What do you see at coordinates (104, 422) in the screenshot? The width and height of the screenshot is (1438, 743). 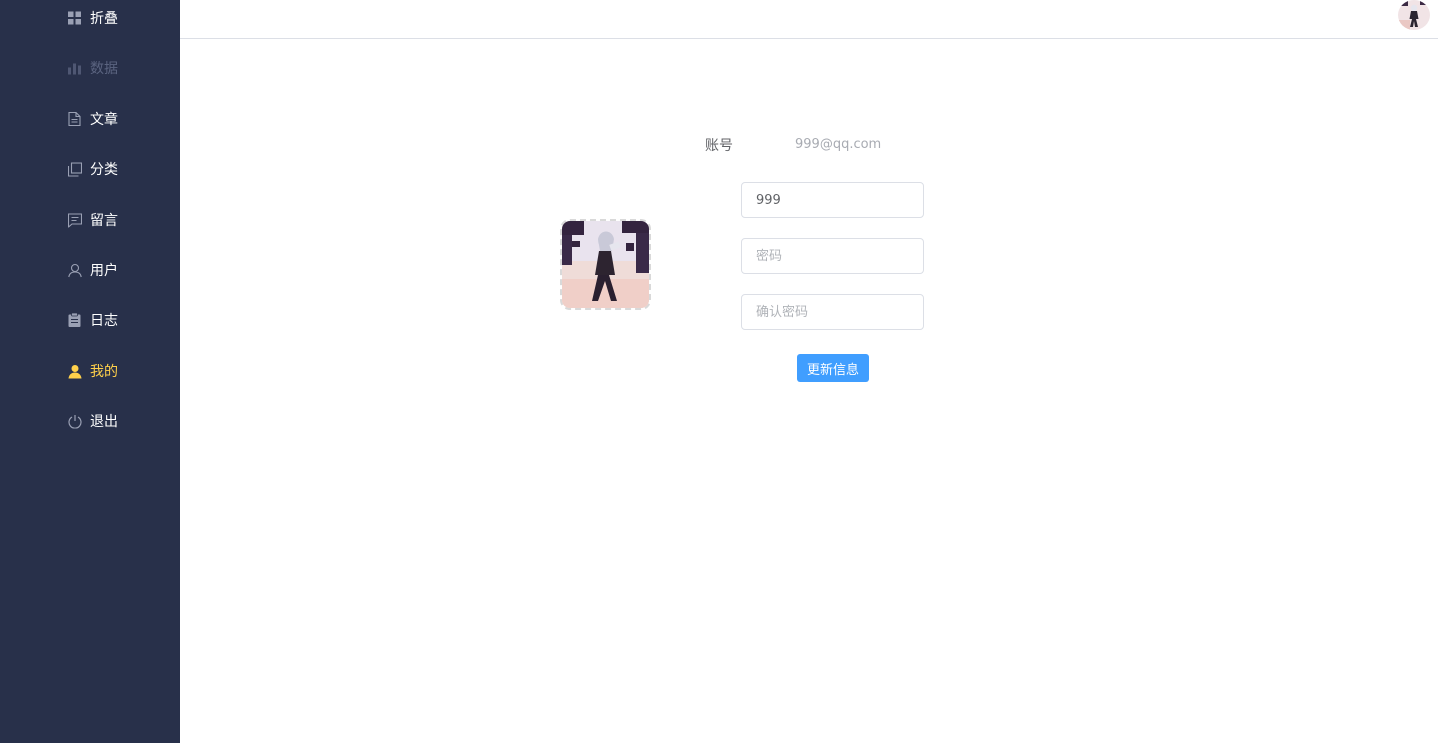 I see `sidebar-item-label: 退出` at bounding box center [104, 422].